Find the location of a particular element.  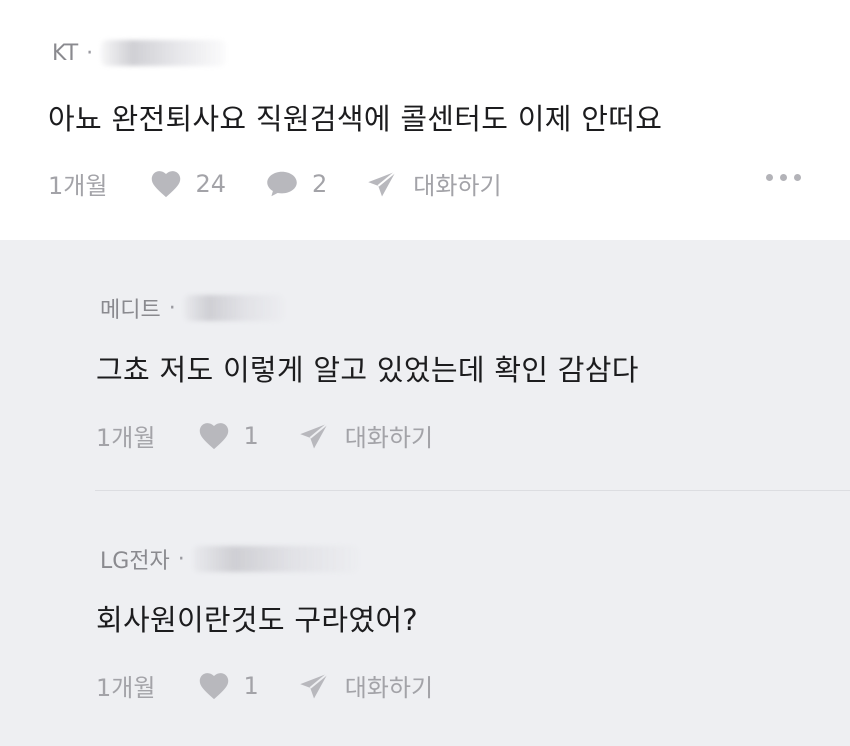

speech-bubble-icon is located at coordinates (282, 183).